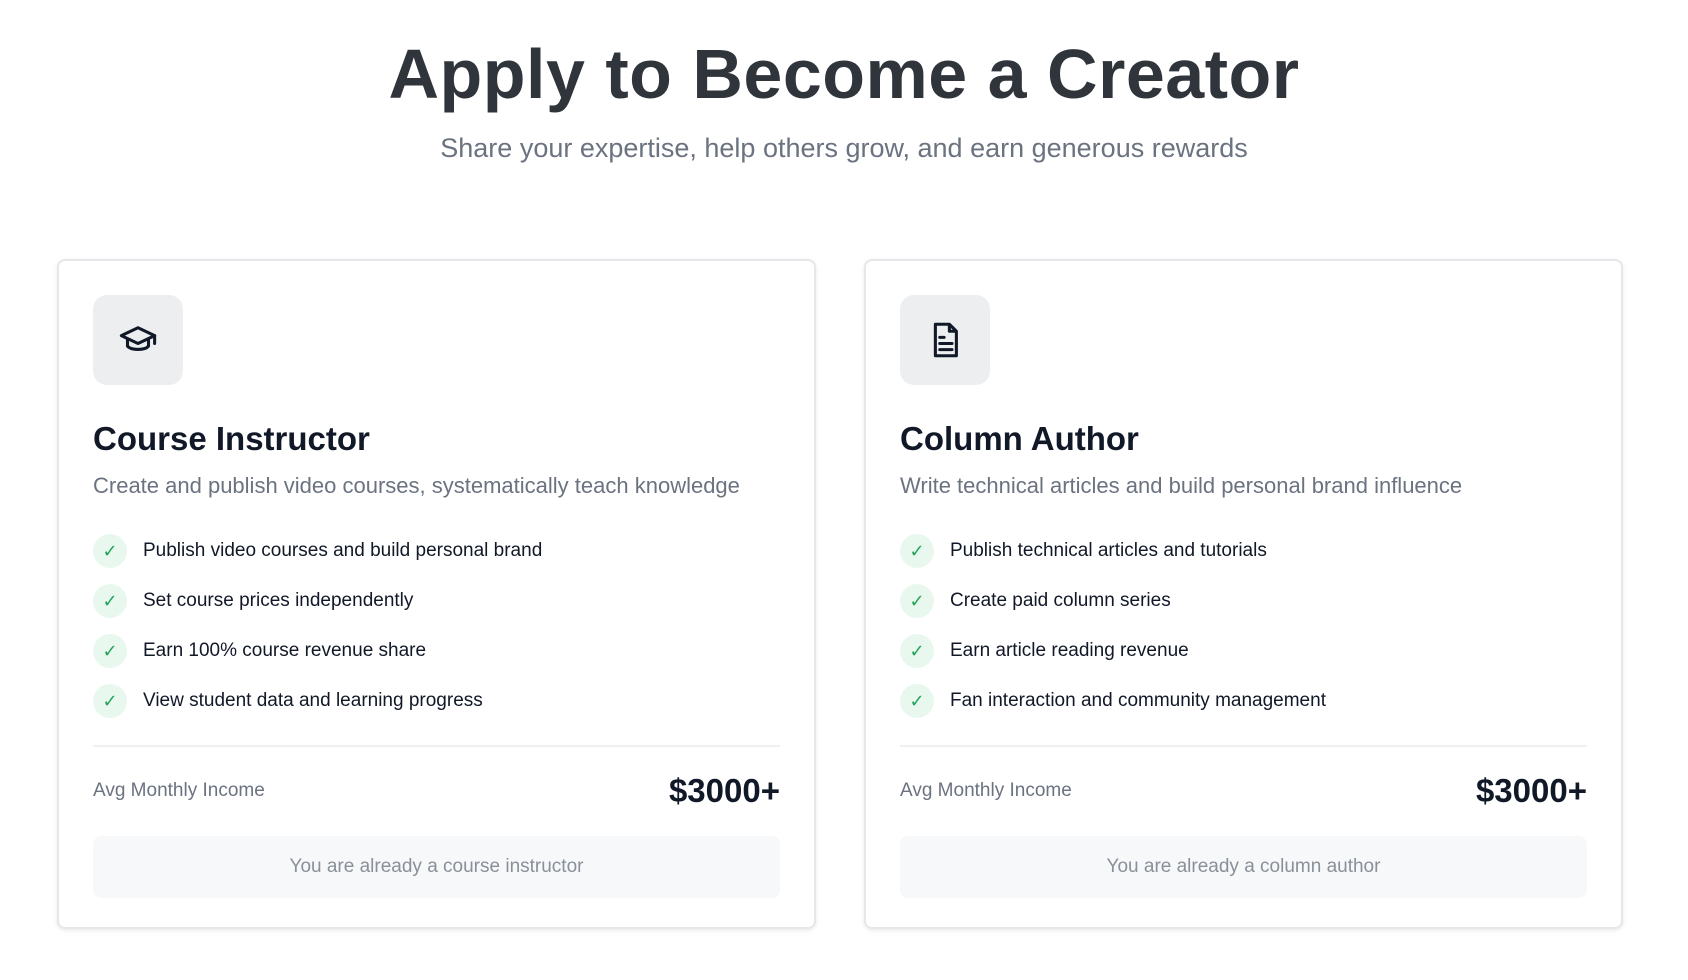 This screenshot has width=1688, height=980. I want to click on feature-label: Publish technical articles and tutorials, so click(1108, 550).